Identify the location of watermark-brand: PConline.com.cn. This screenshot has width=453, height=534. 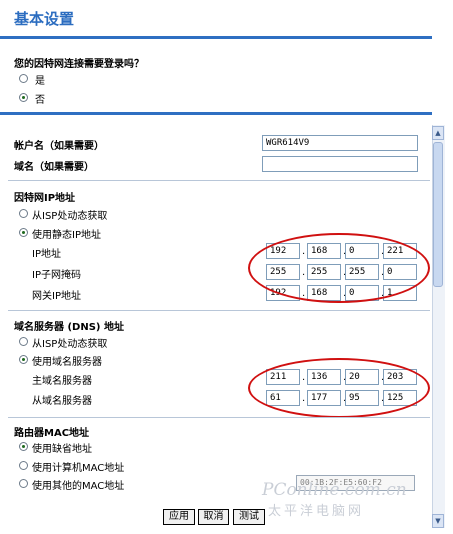
(334, 490).